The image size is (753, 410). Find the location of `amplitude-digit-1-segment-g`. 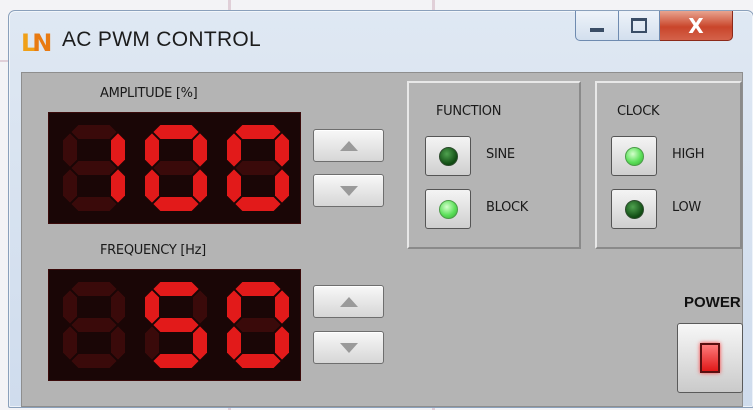

amplitude-digit-1-segment-g is located at coordinates (176, 168).